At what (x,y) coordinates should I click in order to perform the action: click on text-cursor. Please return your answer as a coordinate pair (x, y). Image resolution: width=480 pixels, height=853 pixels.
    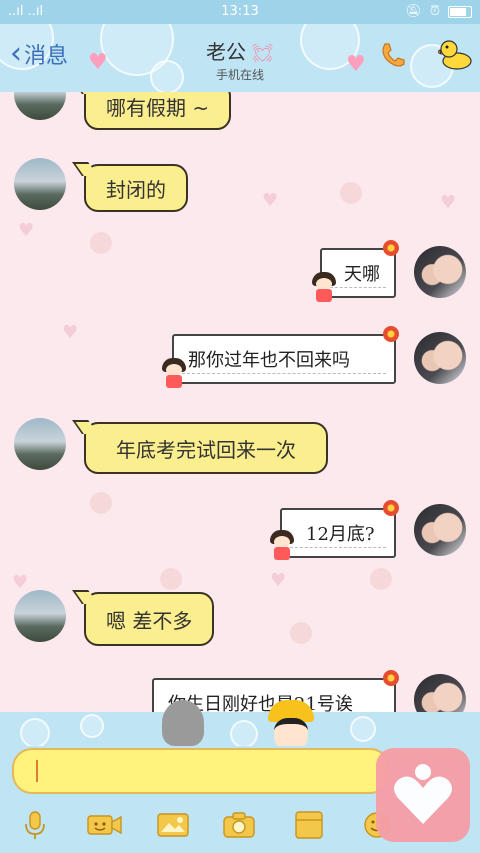
    Looking at the image, I should click on (37, 771).